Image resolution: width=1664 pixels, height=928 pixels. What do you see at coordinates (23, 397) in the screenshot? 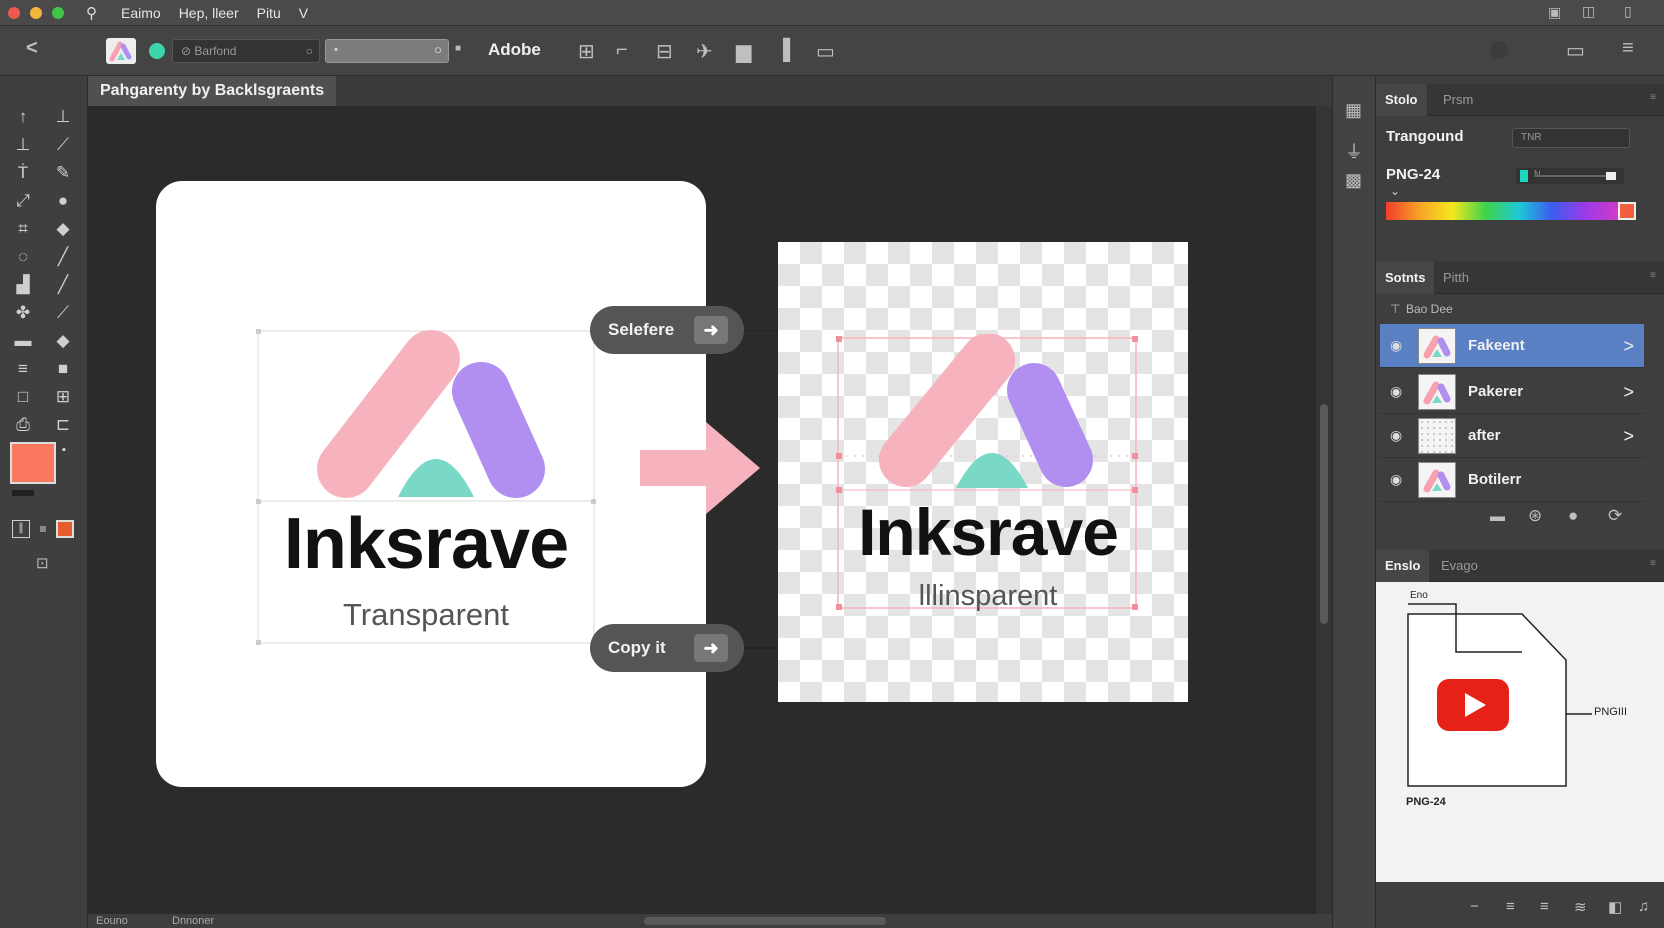
I see `rectangle-tool-icon: □` at bounding box center [23, 397].